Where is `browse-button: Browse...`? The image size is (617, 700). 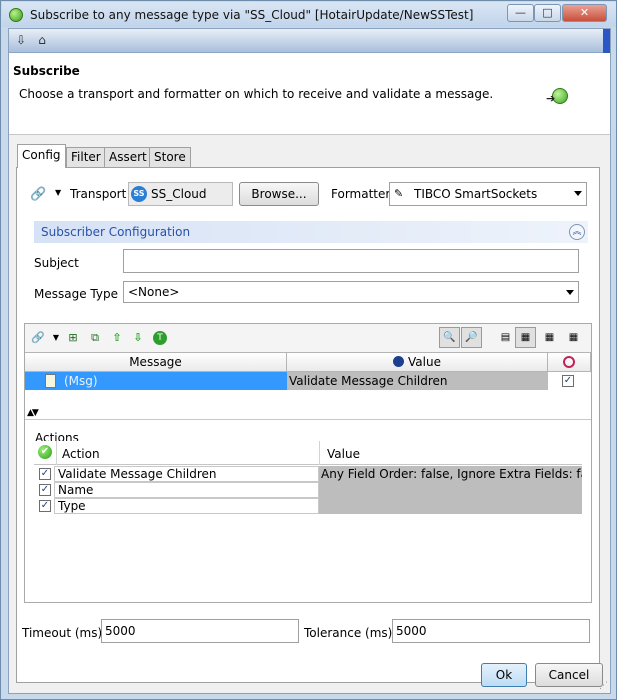 browse-button: Browse... is located at coordinates (279, 194).